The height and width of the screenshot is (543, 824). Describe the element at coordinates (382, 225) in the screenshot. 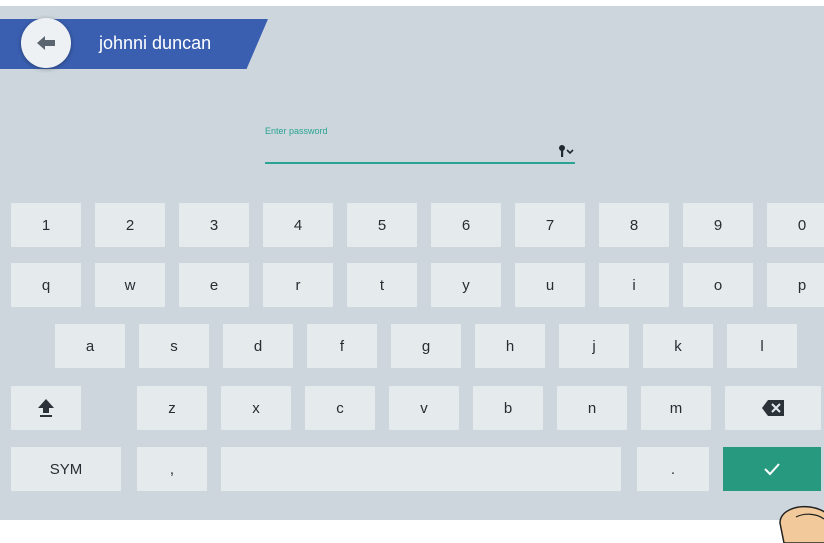

I see `key-5: 5` at that location.